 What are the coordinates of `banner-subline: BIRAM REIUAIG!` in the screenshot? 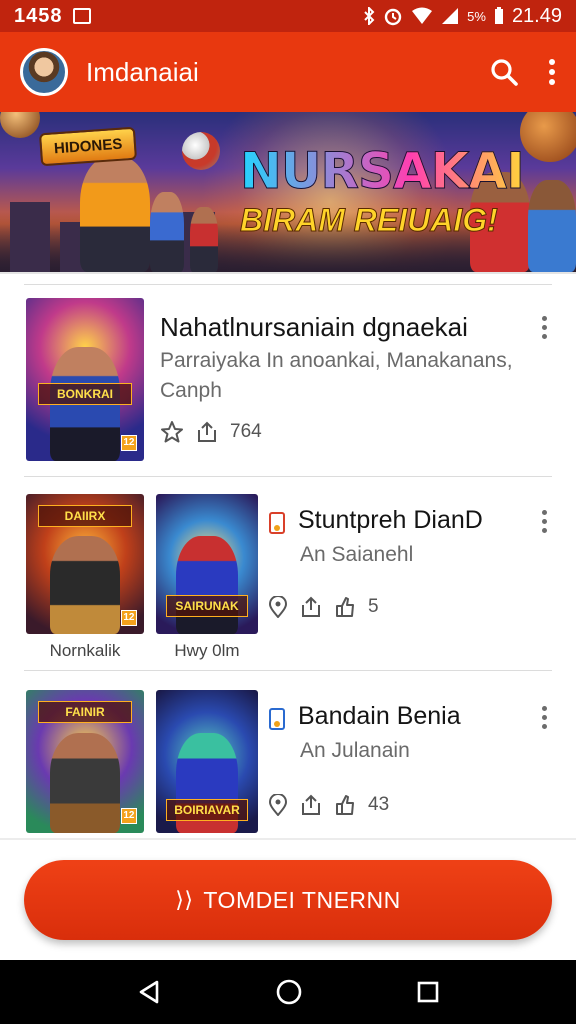 It's located at (369, 220).